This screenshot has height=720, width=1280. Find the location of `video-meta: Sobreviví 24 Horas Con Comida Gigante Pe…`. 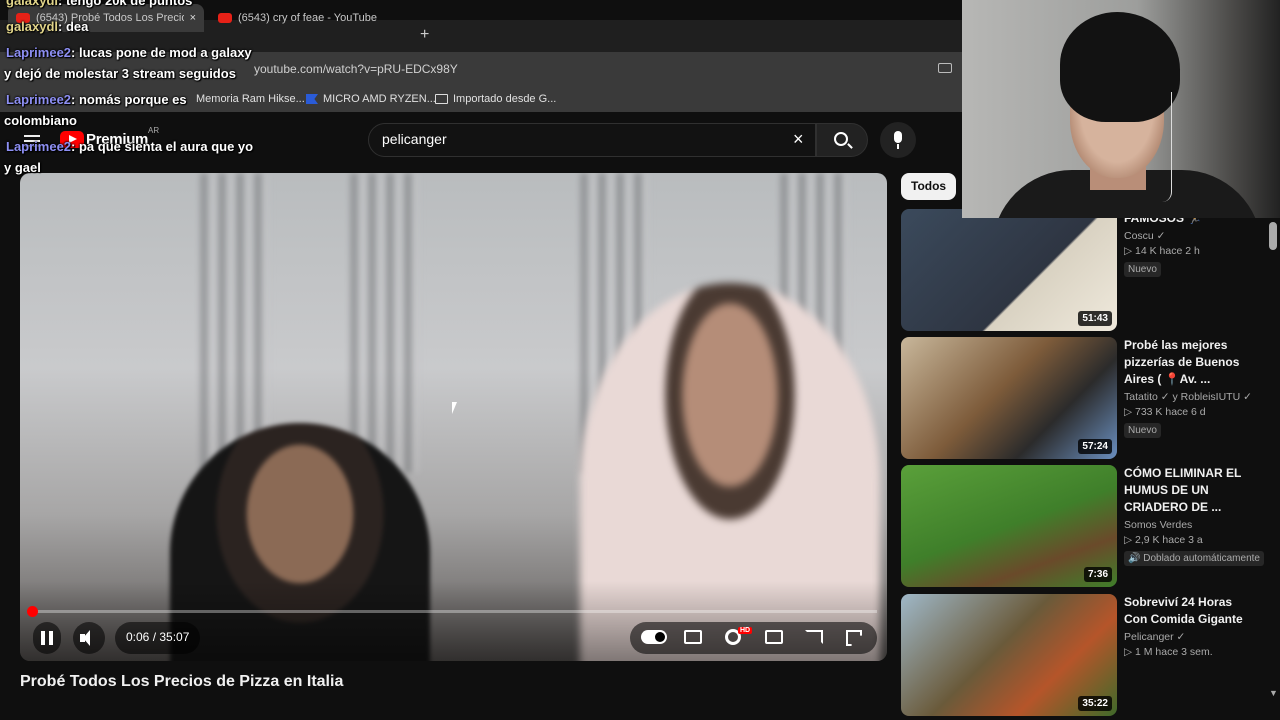

video-meta: Sobreviví 24 Horas Con Comida Gigante Pe… is located at coordinates (1188, 626).